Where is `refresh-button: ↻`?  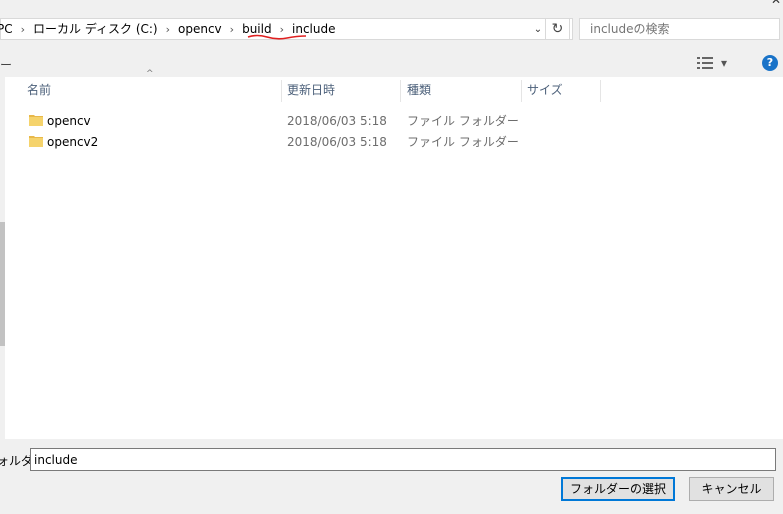
refresh-button: ↻ is located at coordinates (557, 29).